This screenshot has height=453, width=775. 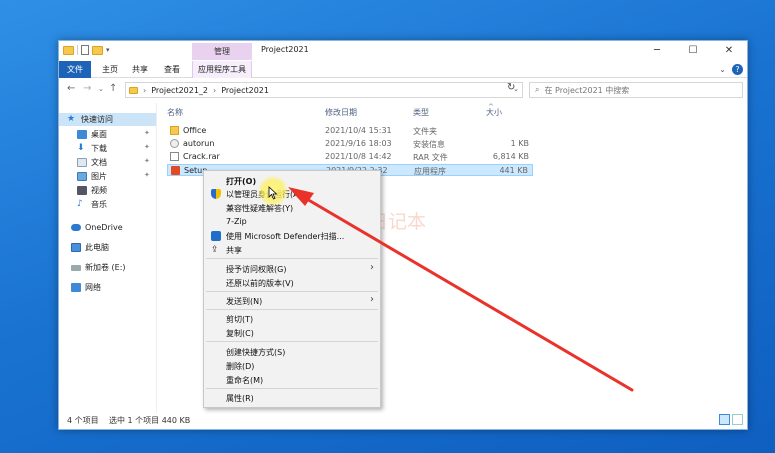 I want to click on menu-item-rename: 重命名(M), so click(x=292, y=379).